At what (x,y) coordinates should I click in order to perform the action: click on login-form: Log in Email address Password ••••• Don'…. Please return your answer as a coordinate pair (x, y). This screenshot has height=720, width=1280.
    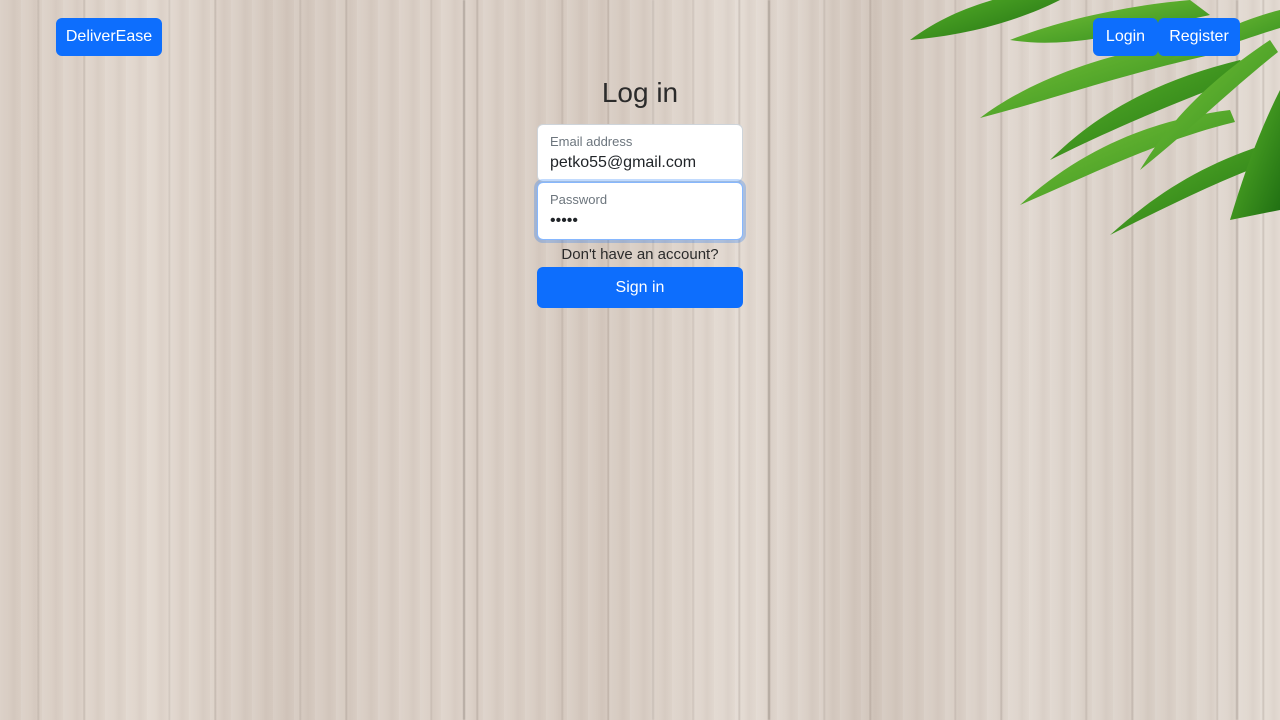
    Looking at the image, I should click on (640, 189).